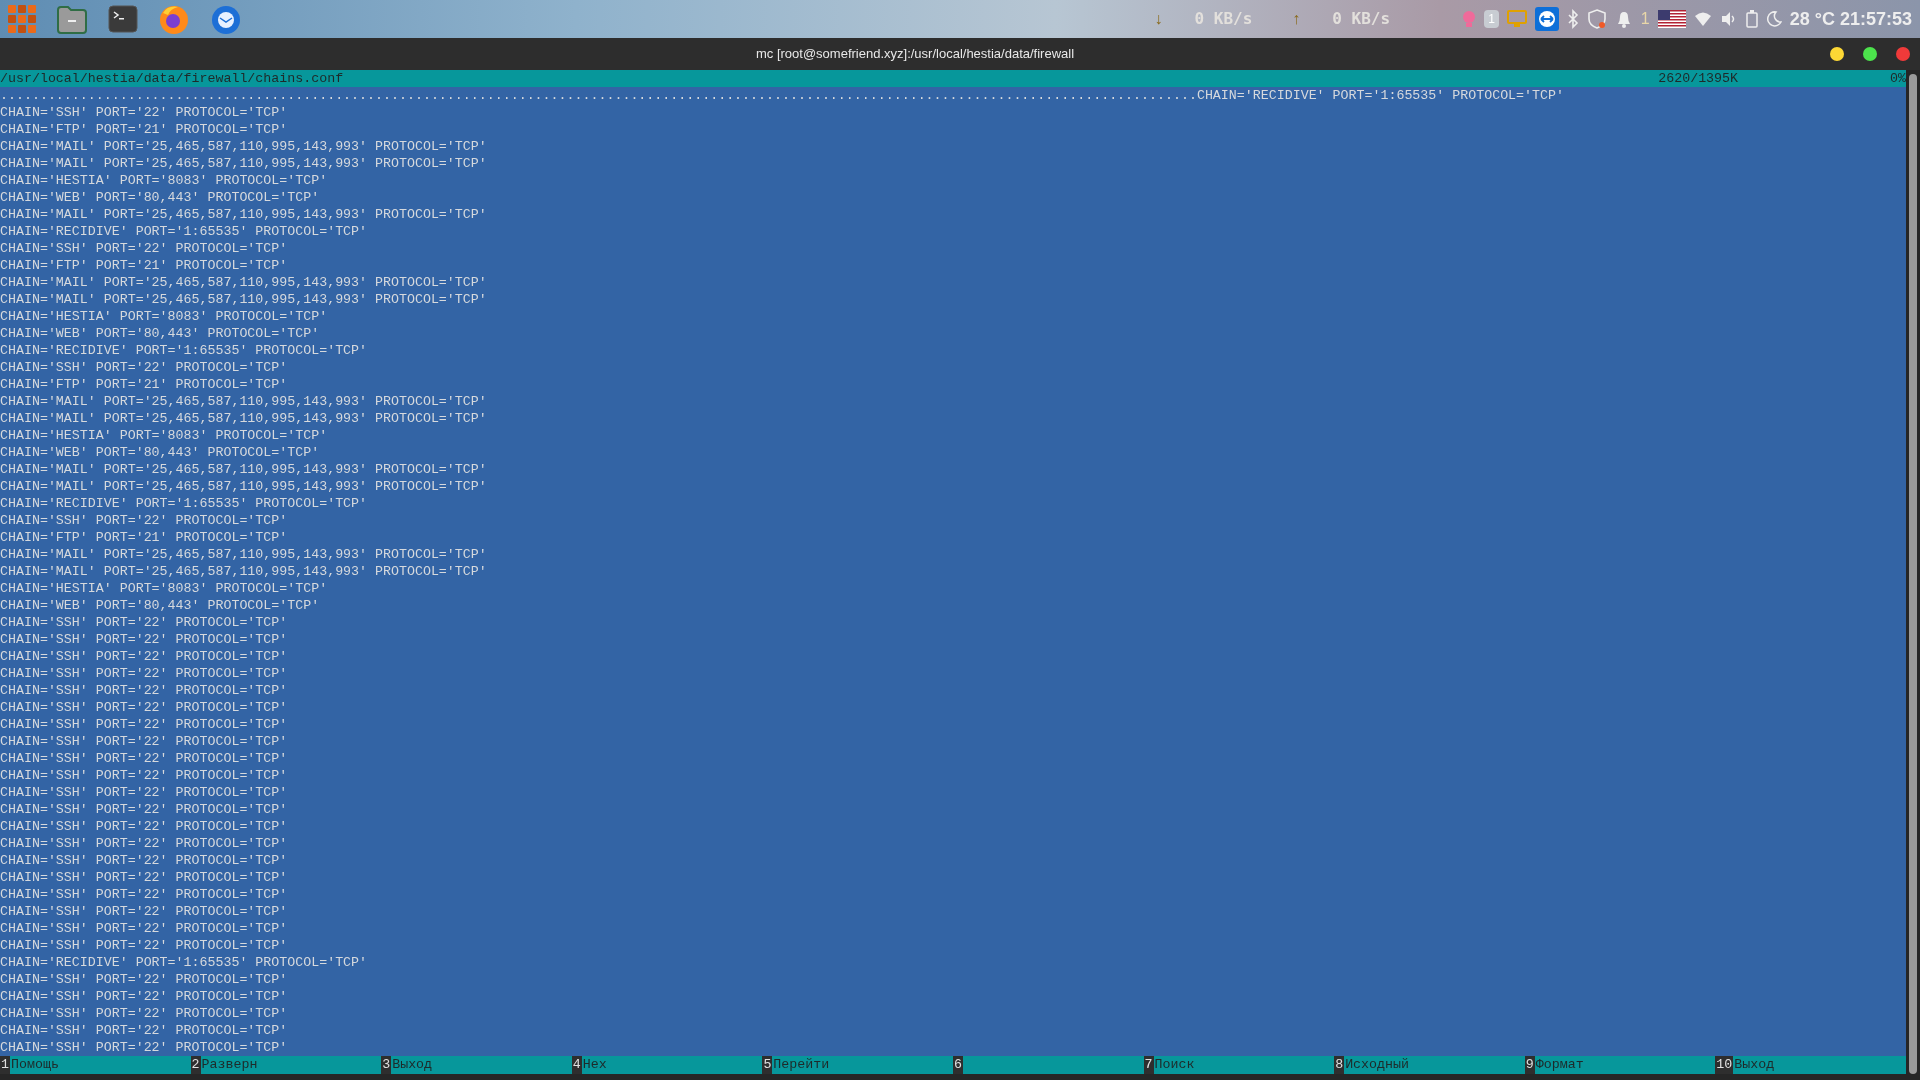  Describe the element at coordinates (1469, 19) in the screenshot. I see `lightbulb-icon` at that location.